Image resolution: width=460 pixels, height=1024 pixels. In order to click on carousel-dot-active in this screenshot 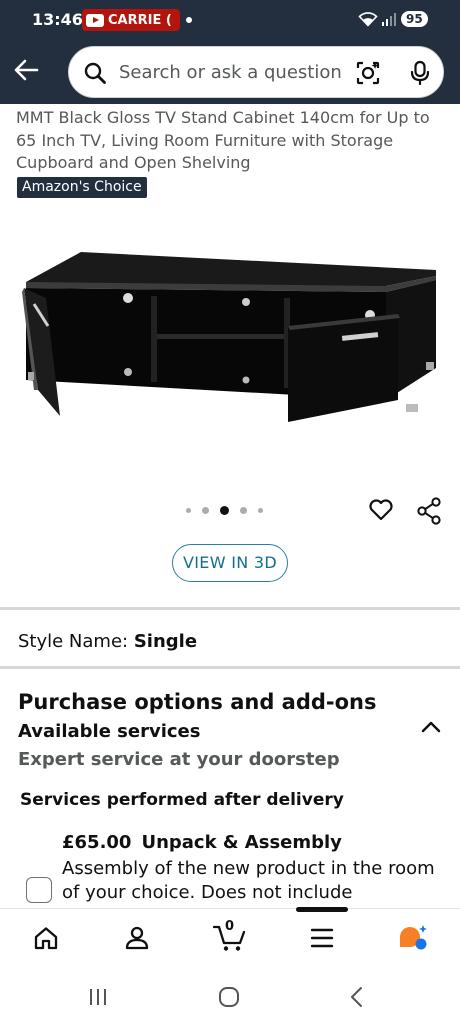, I will do `click(224, 510)`.